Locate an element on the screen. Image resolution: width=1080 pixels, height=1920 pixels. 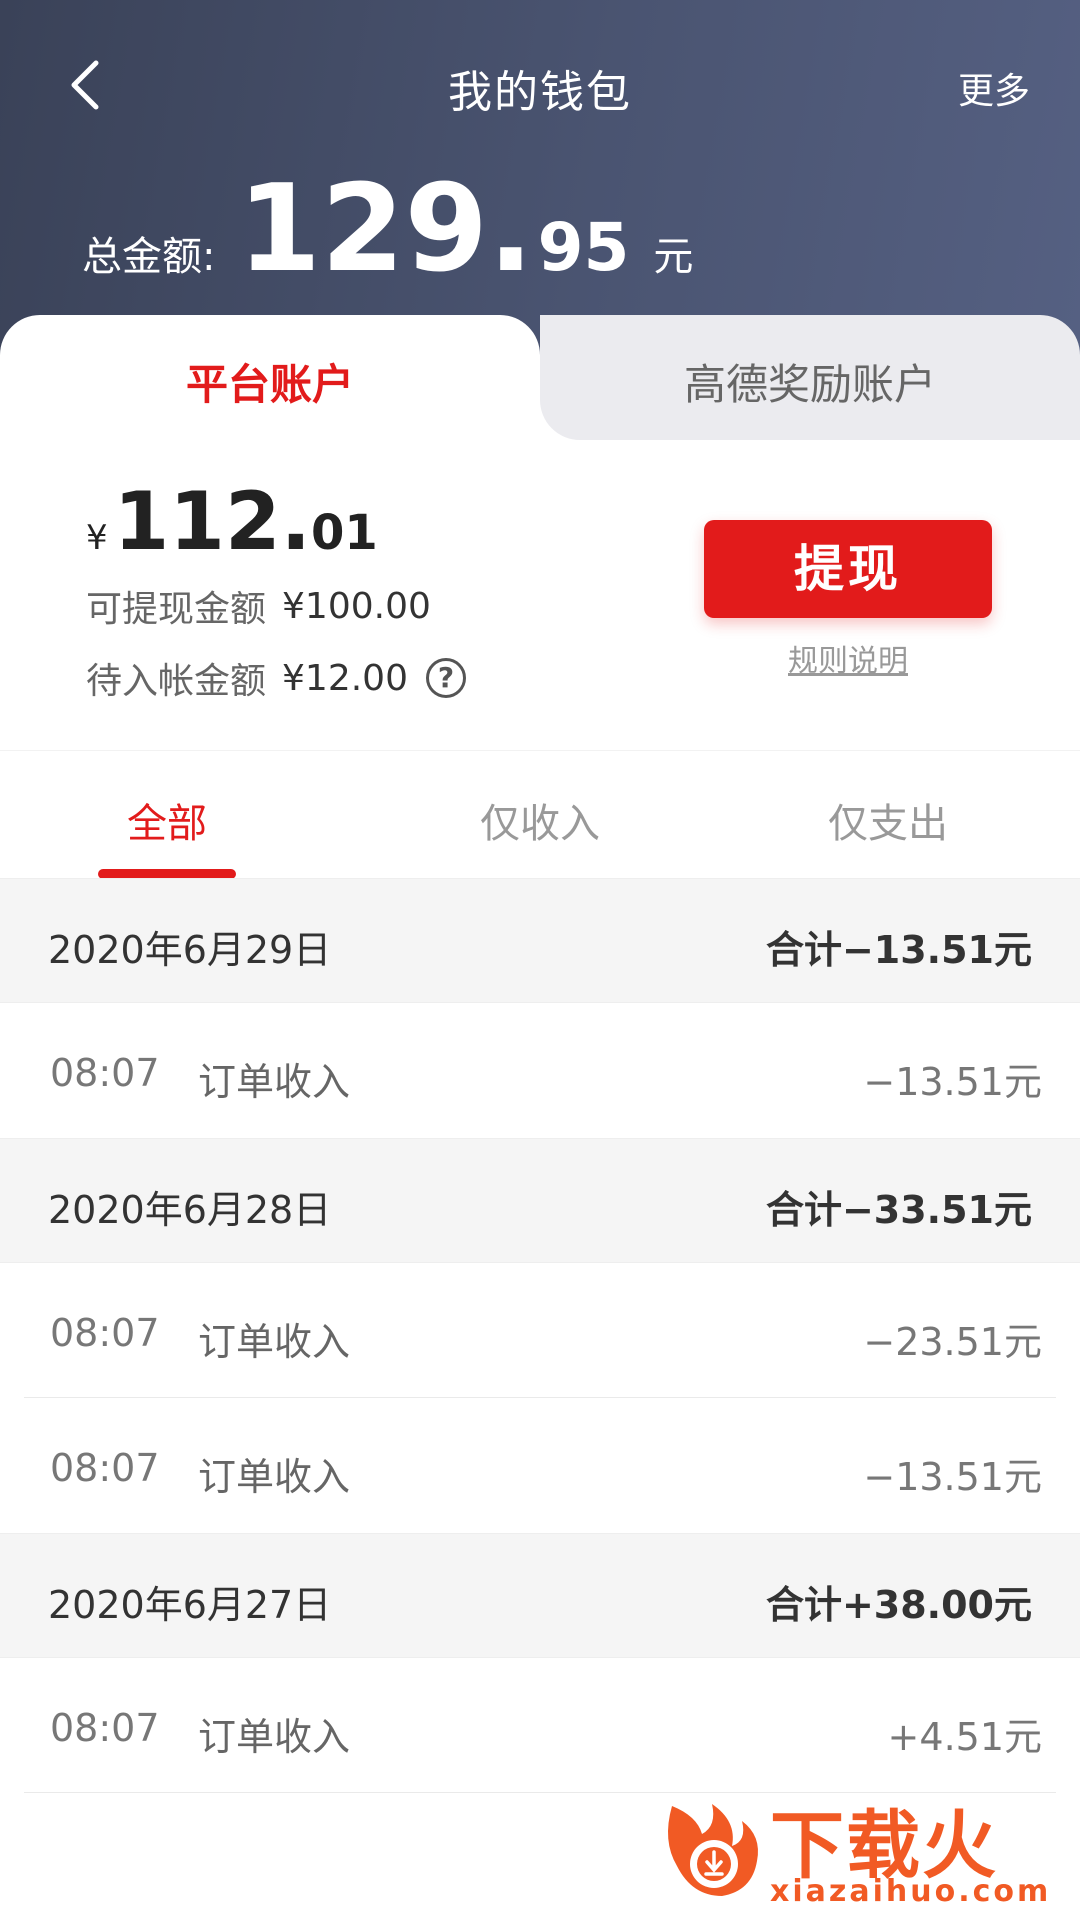
total-label: 总金额: is located at coordinates (149, 257).